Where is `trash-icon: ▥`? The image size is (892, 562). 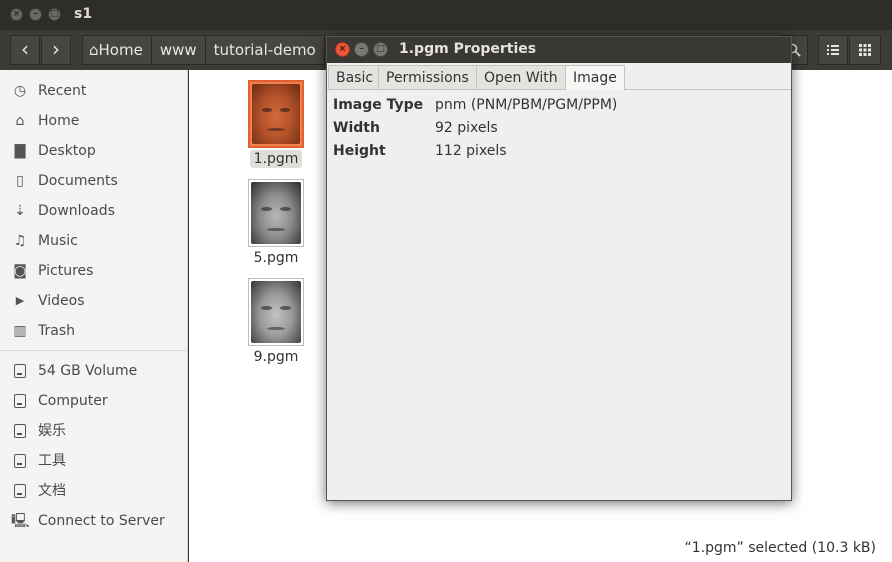 trash-icon: ▥ is located at coordinates (20, 331).